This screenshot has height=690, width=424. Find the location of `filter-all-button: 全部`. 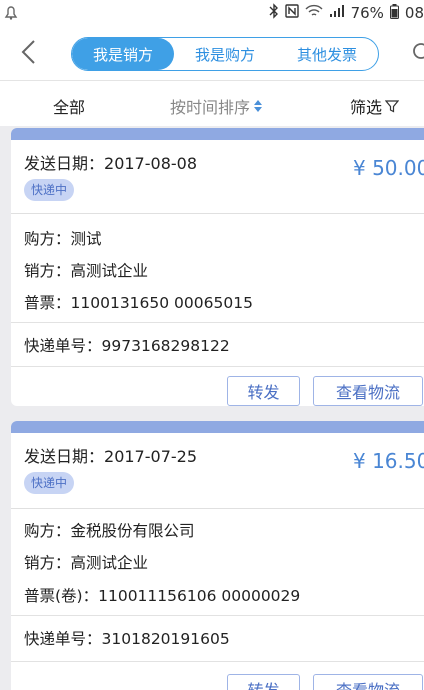

filter-all-button: 全部 is located at coordinates (69, 106).